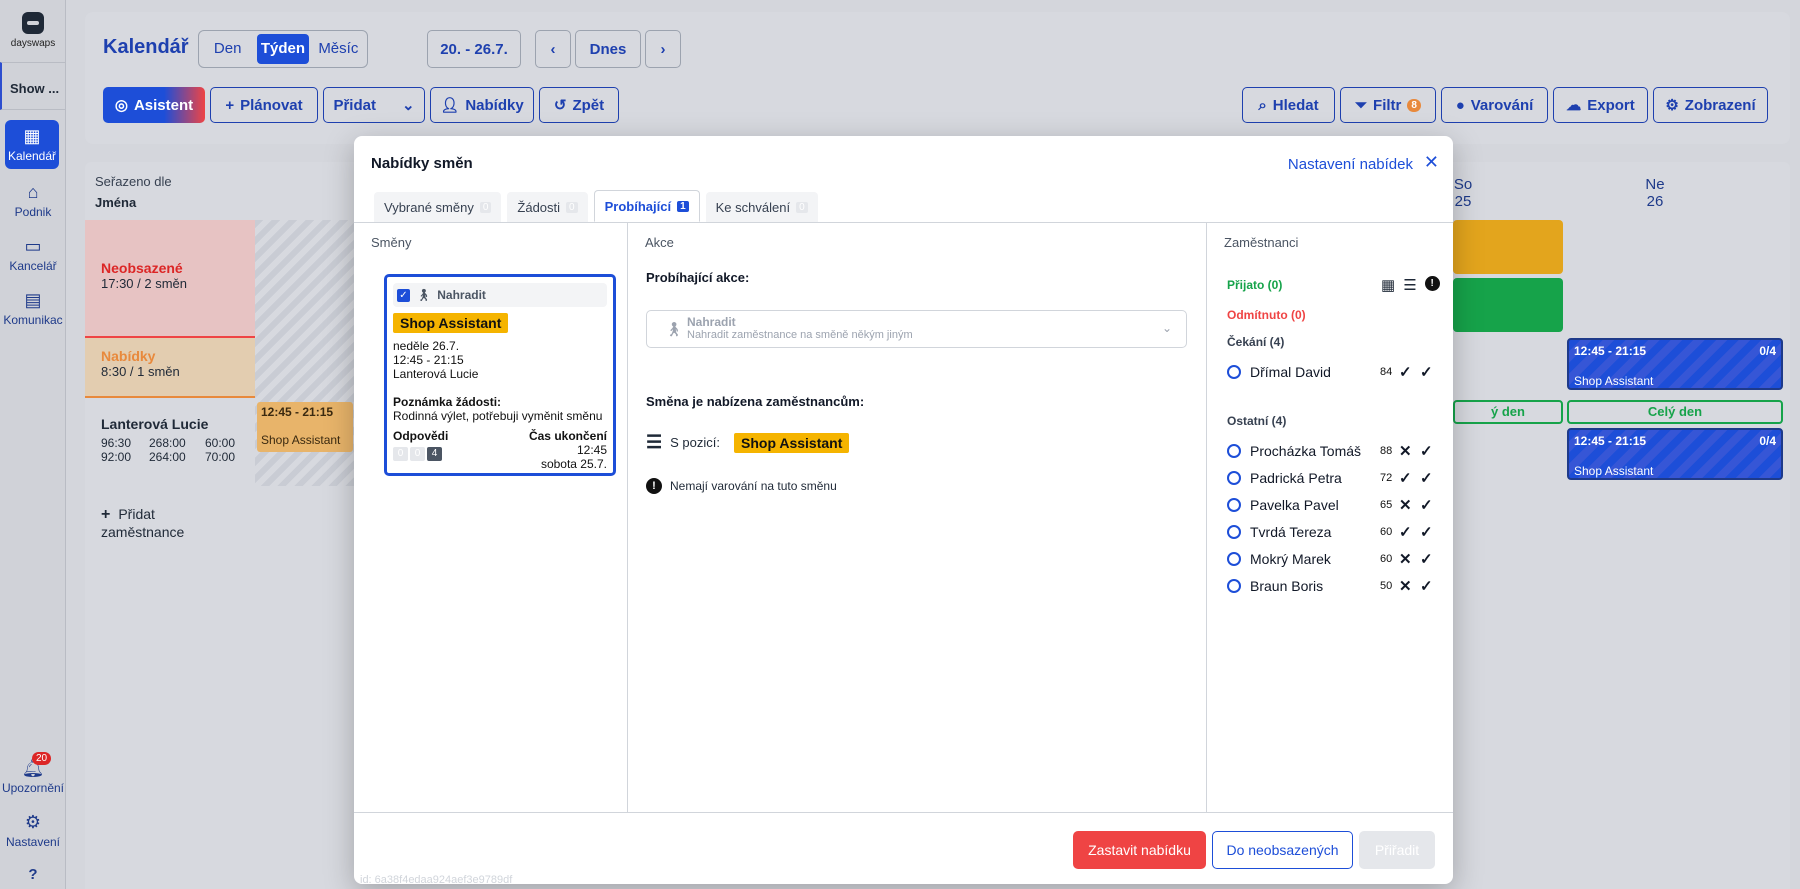 This screenshot has height=889, width=1800. Describe the element at coordinates (32, 144) in the screenshot. I see `rail-item-calendar: ▦ Kalendář` at that location.